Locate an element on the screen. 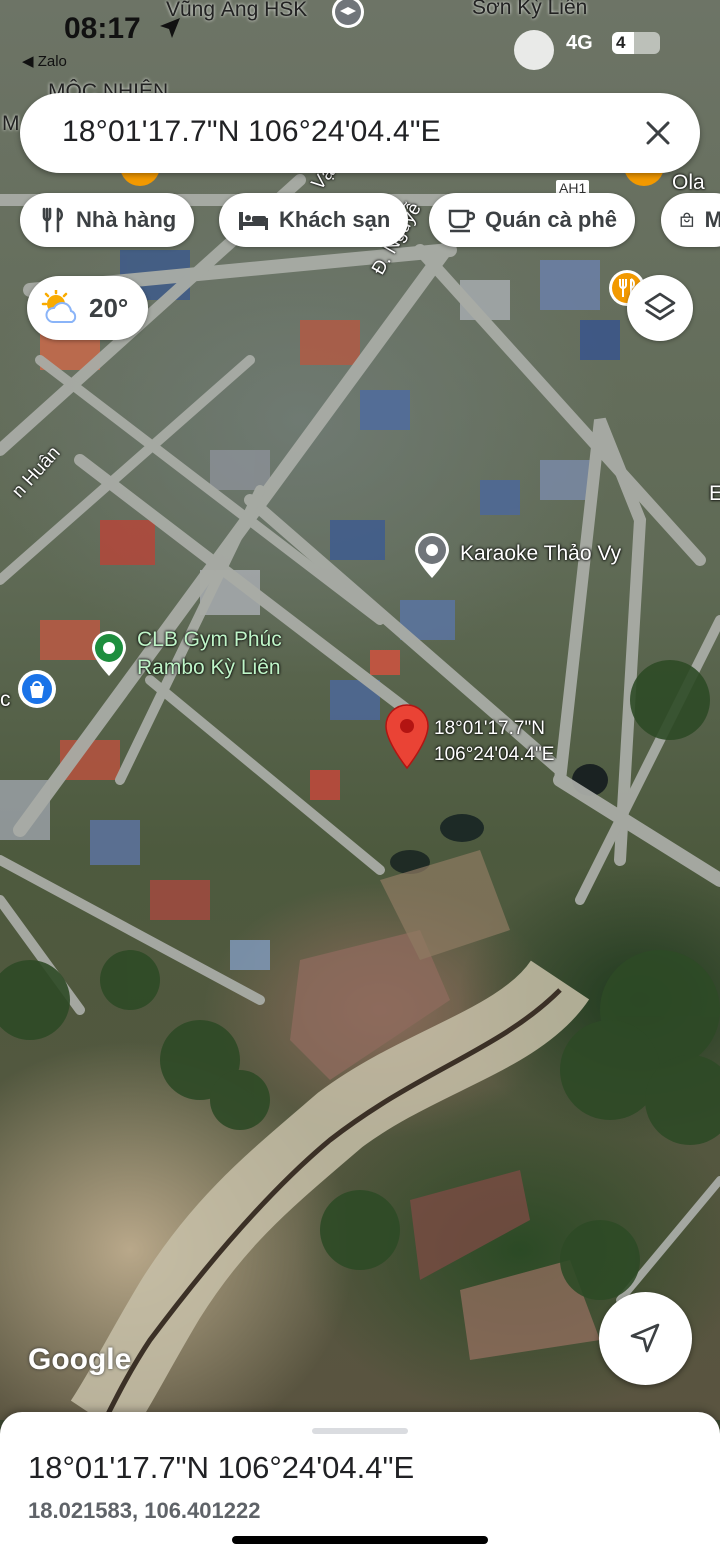  navigation-arrow-icon is located at coordinates (645, 1338).